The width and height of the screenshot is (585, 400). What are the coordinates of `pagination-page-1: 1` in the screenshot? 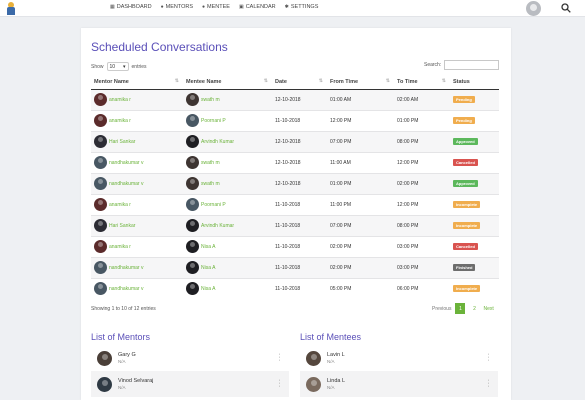 It's located at (460, 308).